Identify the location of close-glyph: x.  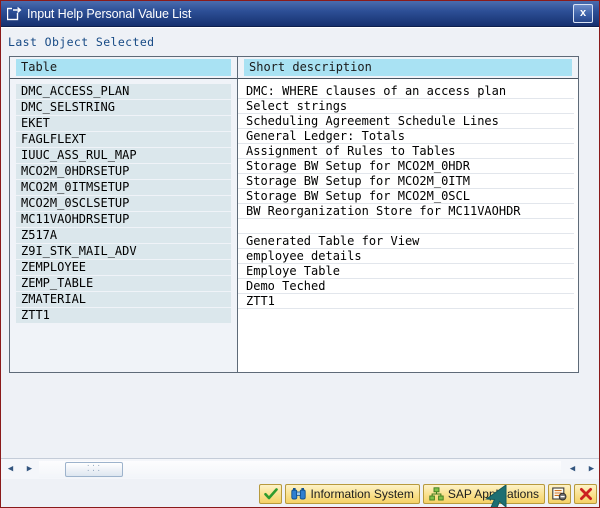
(583, 13).